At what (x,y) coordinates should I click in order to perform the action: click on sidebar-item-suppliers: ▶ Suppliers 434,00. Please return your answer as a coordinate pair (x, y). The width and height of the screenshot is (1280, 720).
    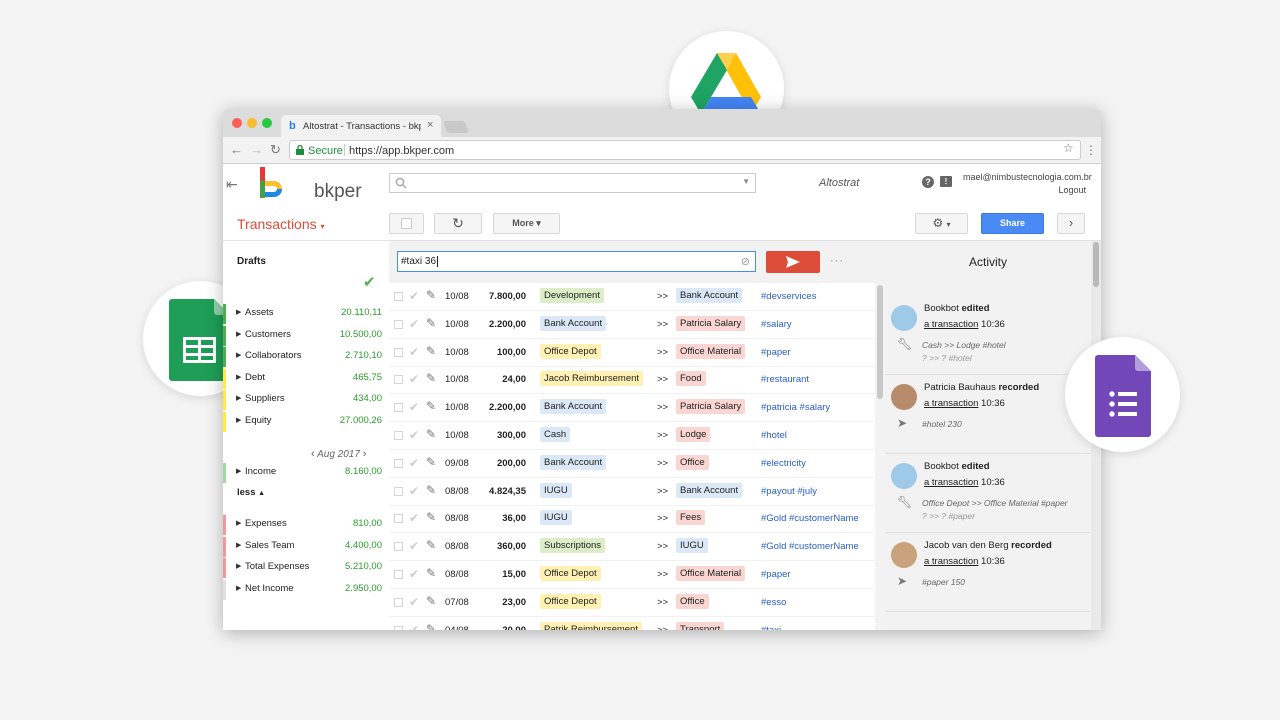
    Looking at the image, I should click on (306, 400).